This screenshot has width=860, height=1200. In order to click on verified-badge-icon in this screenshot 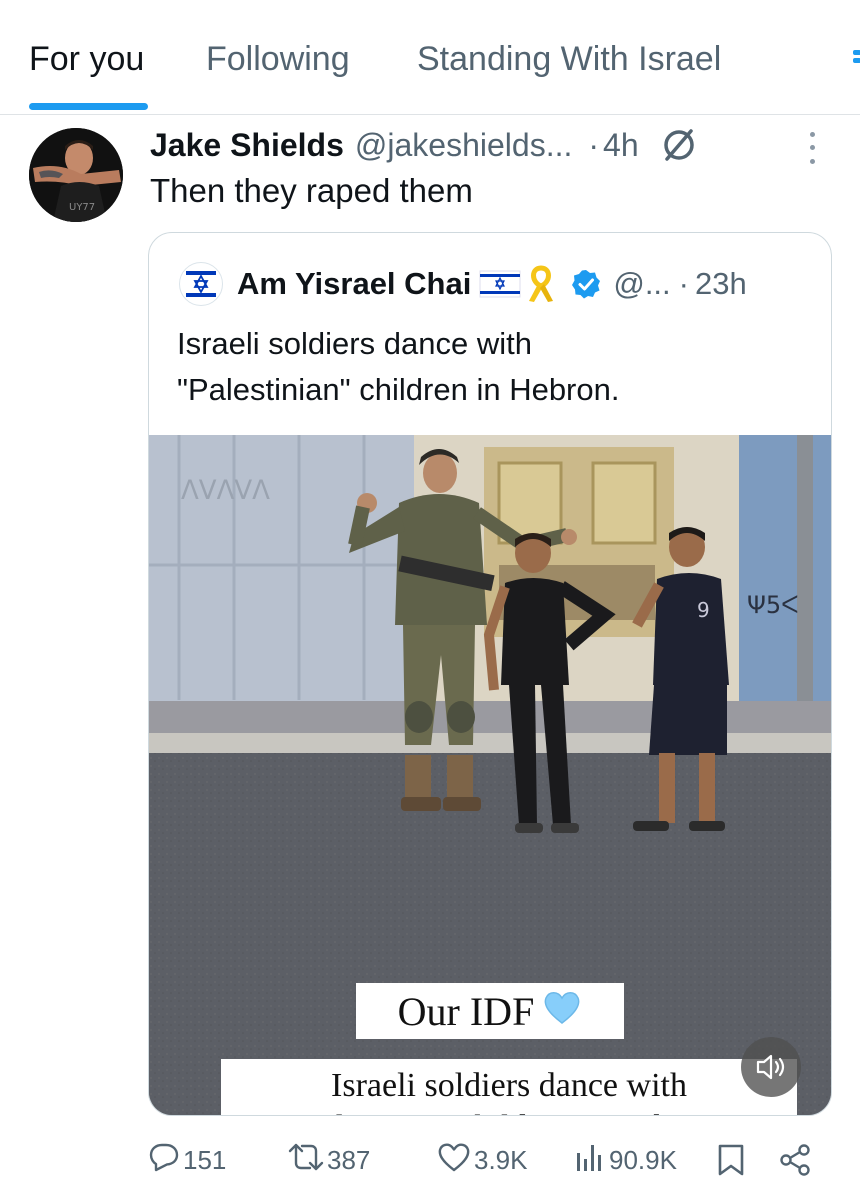, I will do `click(586, 284)`.